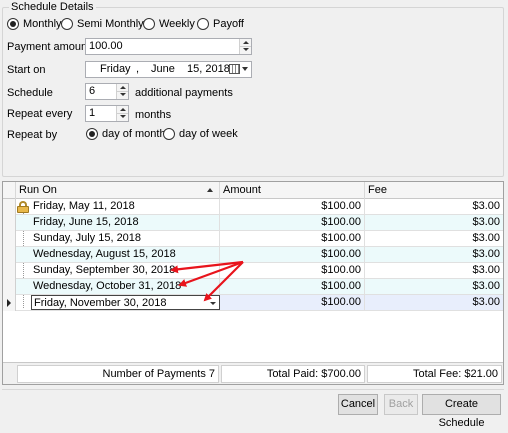 The height and width of the screenshot is (433, 508). What do you see at coordinates (434, 190) in the screenshot?
I see `column-header-fee: Fee` at bounding box center [434, 190].